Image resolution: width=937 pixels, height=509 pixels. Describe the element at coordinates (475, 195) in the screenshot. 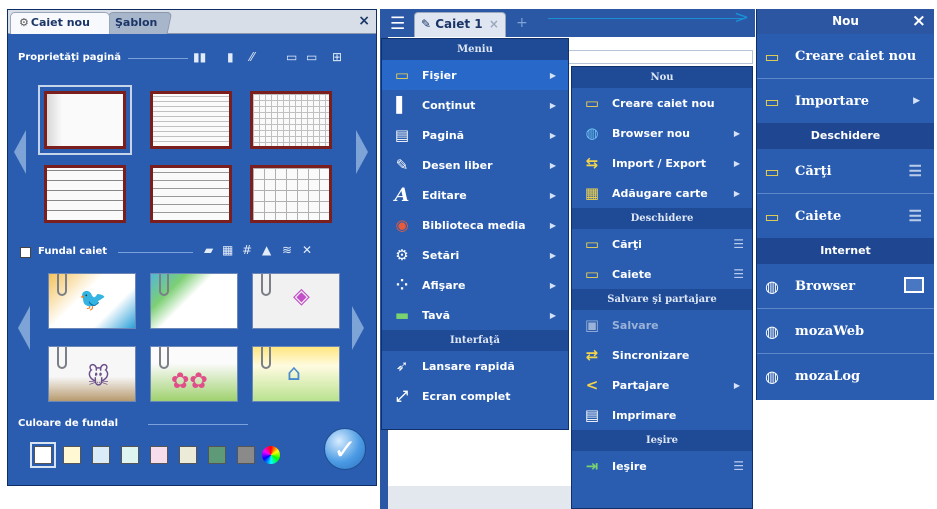

I see `menu-item-edit: A Editare ▶` at that location.